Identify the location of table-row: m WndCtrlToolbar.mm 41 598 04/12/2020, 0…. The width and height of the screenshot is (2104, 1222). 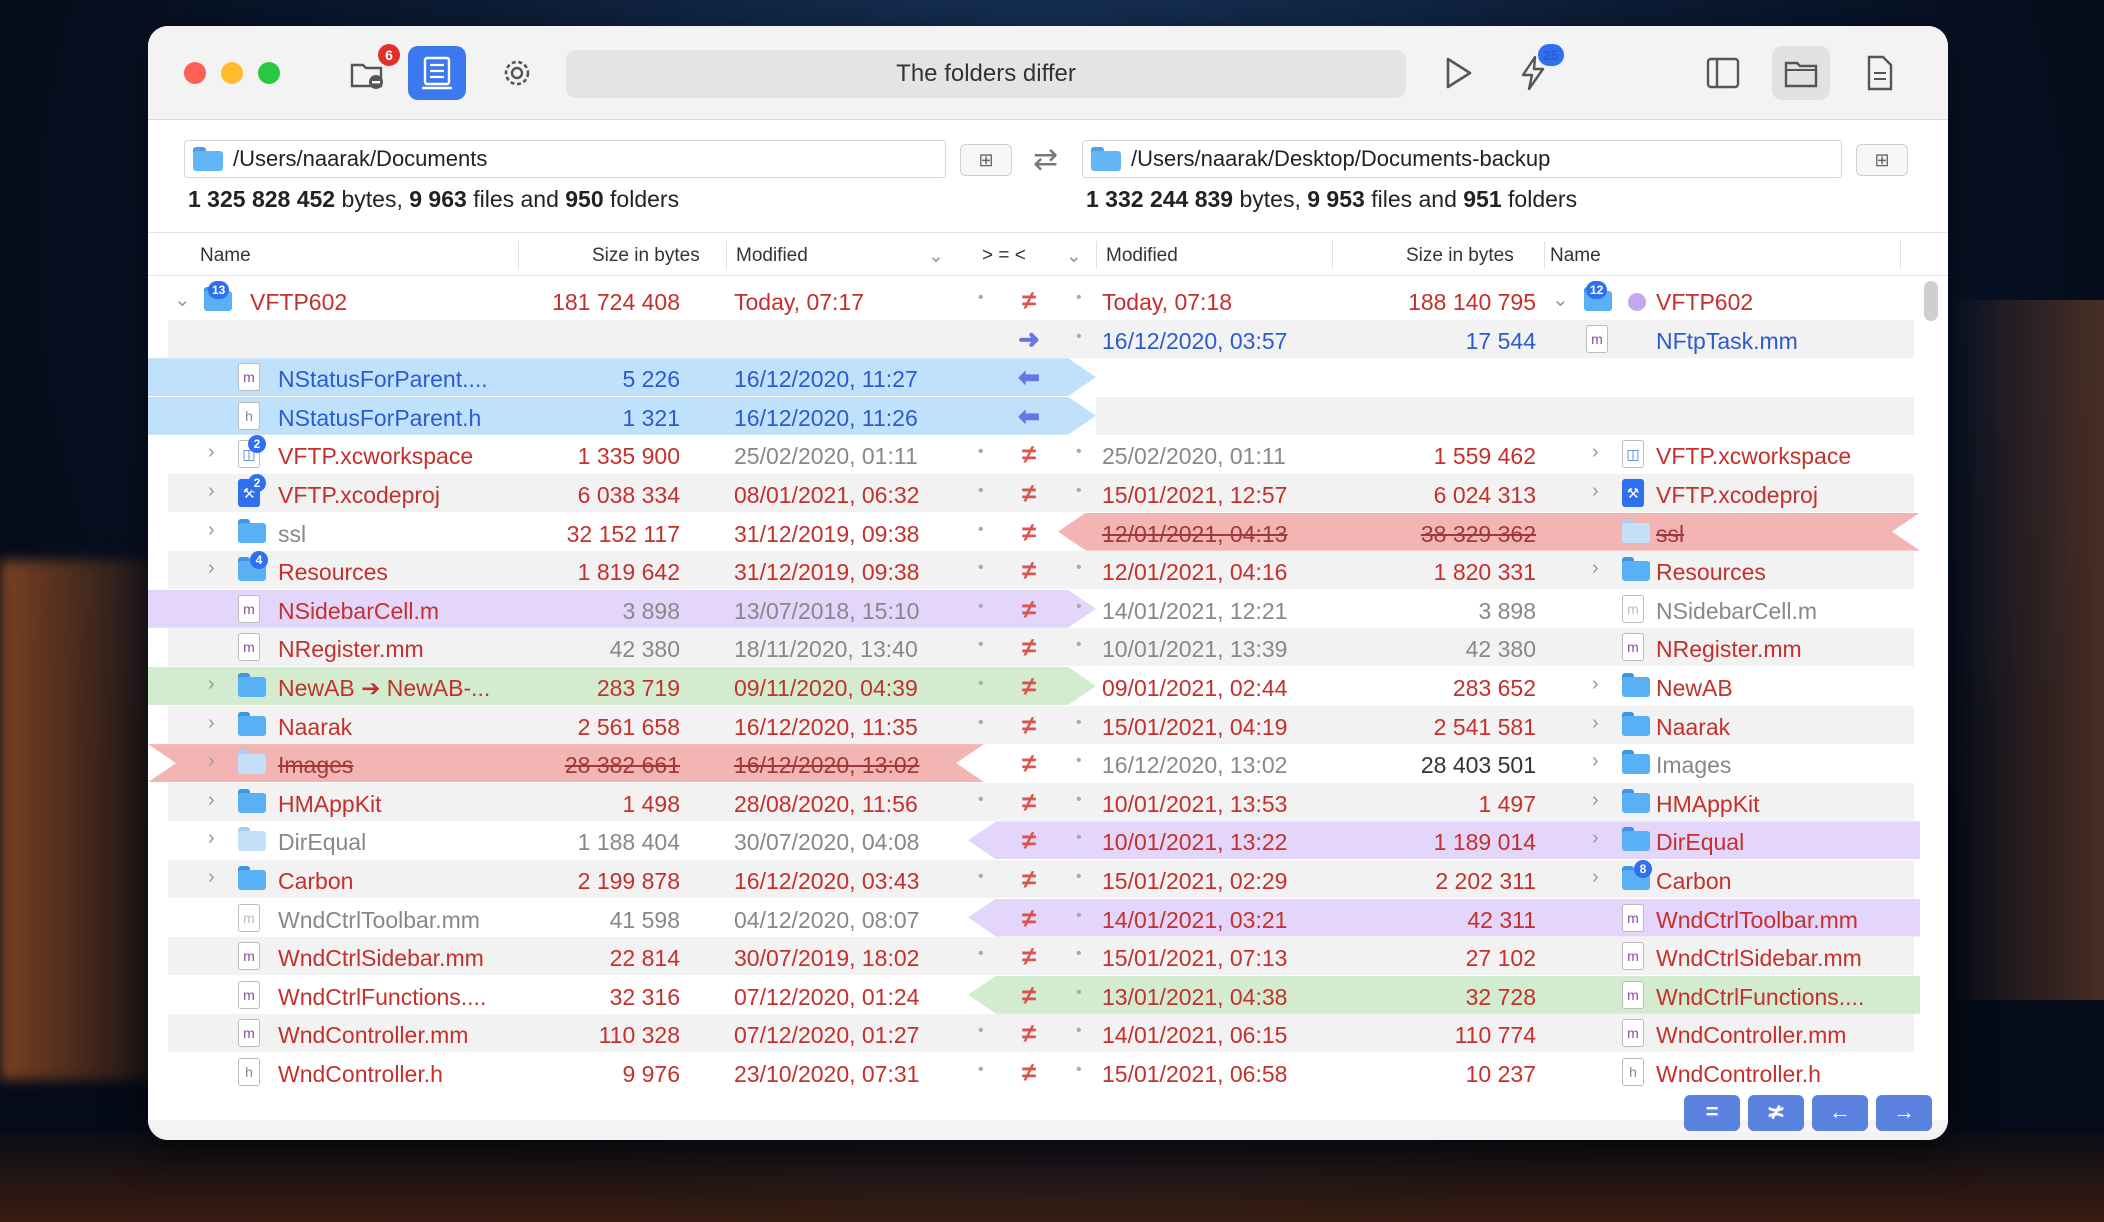
(1034, 918).